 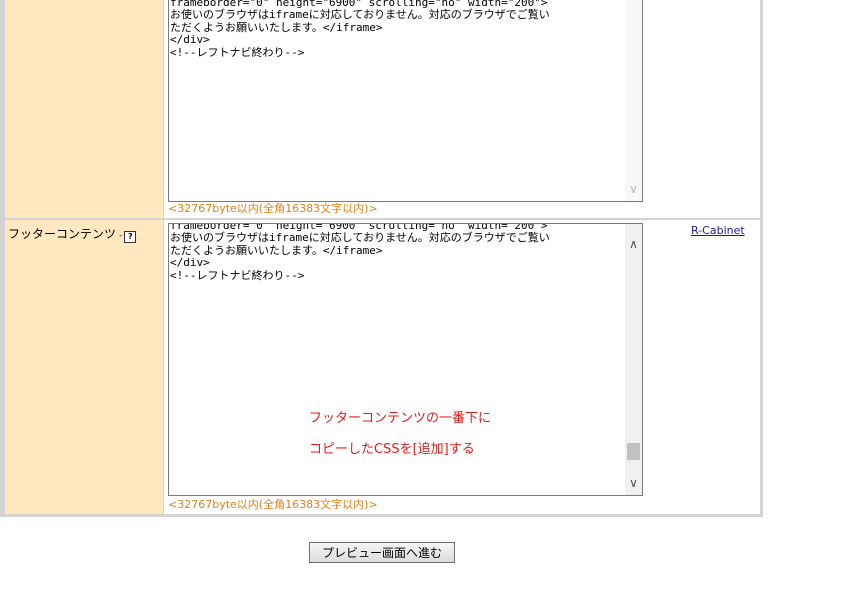 I want to click on footer-label-text: フッターコンテンツ, so click(x=62, y=234).